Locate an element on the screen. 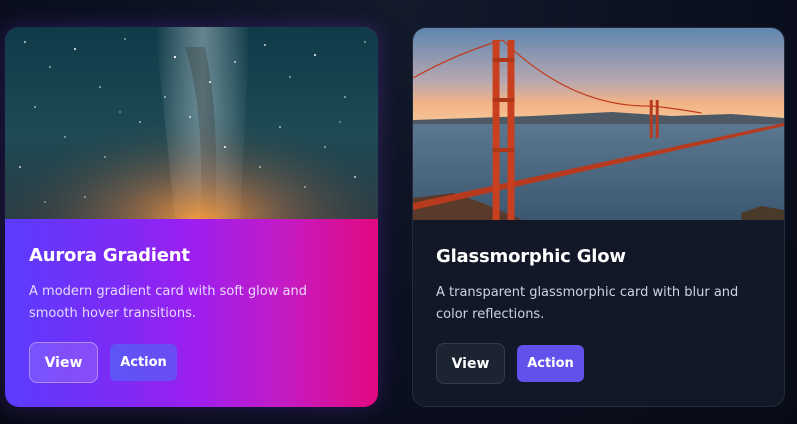 The height and width of the screenshot is (424, 797). card-title: Aurora Gradient is located at coordinates (109, 255).